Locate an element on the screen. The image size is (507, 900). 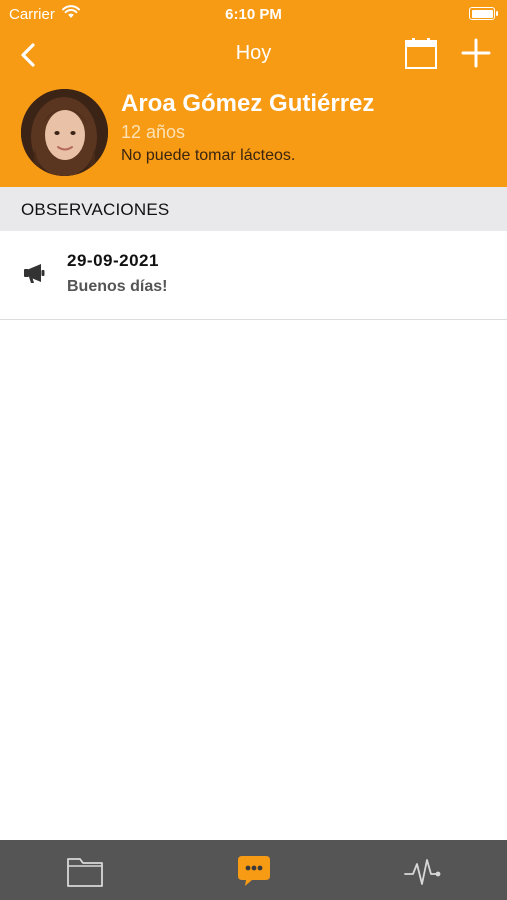
section-header: OBSERVACIONES is located at coordinates (253, 209).